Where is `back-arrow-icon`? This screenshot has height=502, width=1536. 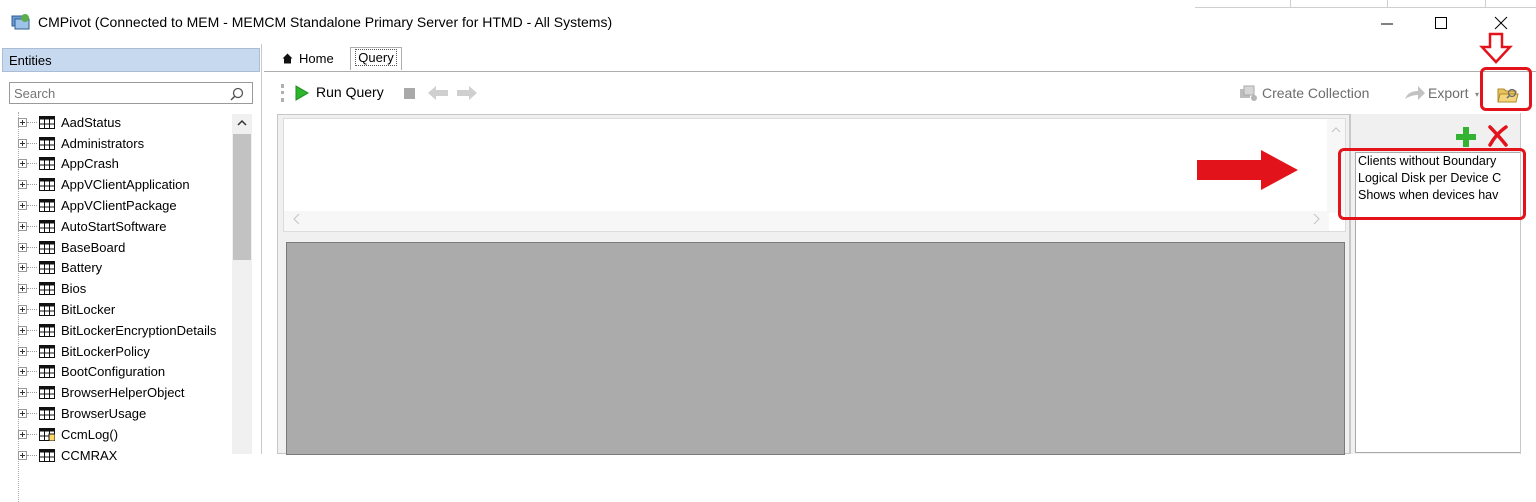
back-arrow-icon is located at coordinates (438, 93).